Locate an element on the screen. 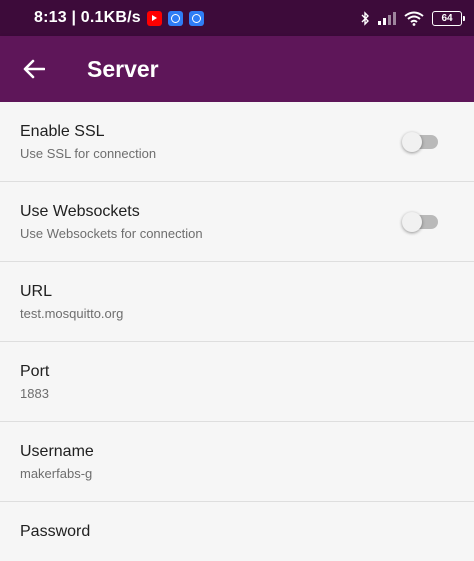  setting-title: Use Websockets is located at coordinates (80, 211).